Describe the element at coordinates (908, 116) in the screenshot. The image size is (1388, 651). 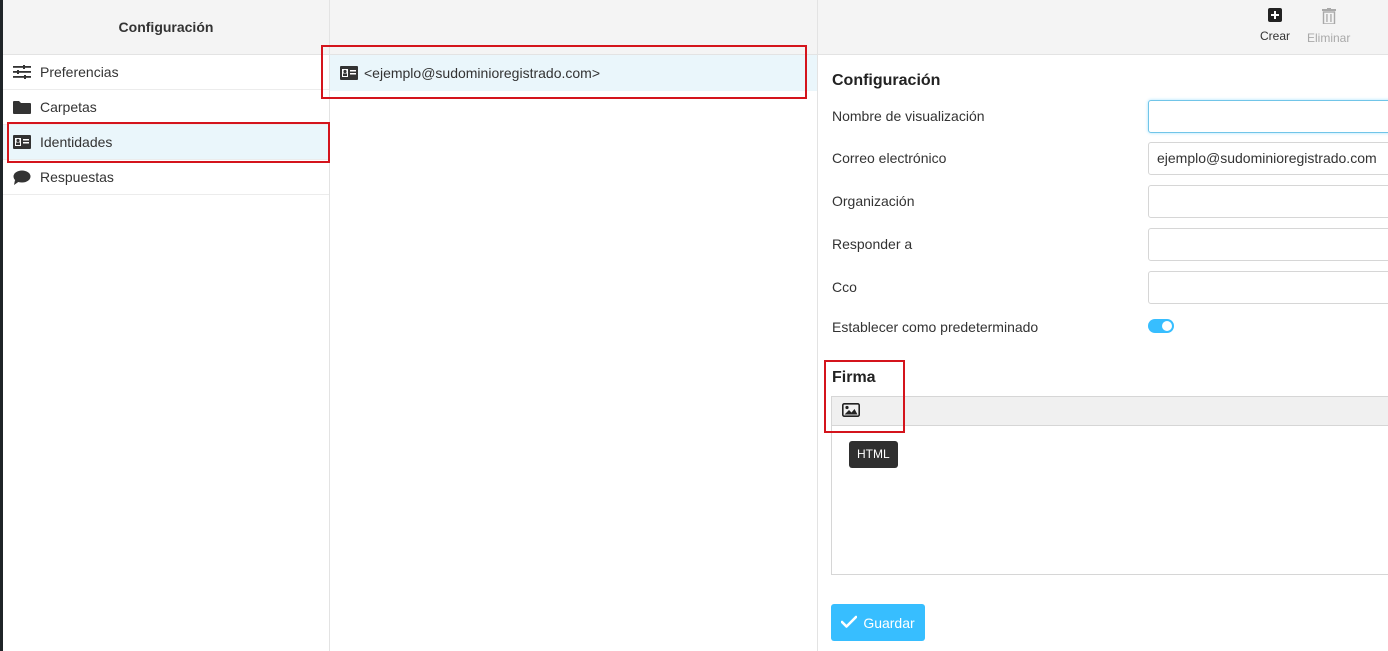
I see `display-name-label: Nombre de visualización` at that location.